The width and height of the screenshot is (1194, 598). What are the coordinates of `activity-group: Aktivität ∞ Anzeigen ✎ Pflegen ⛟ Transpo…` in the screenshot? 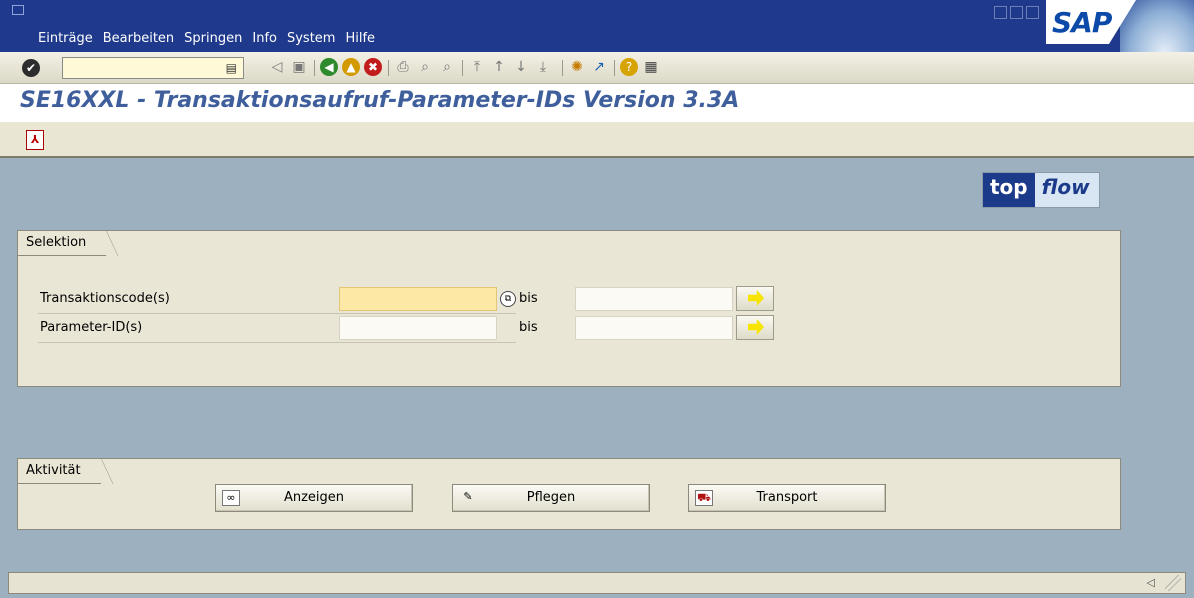 It's located at (569, 494).